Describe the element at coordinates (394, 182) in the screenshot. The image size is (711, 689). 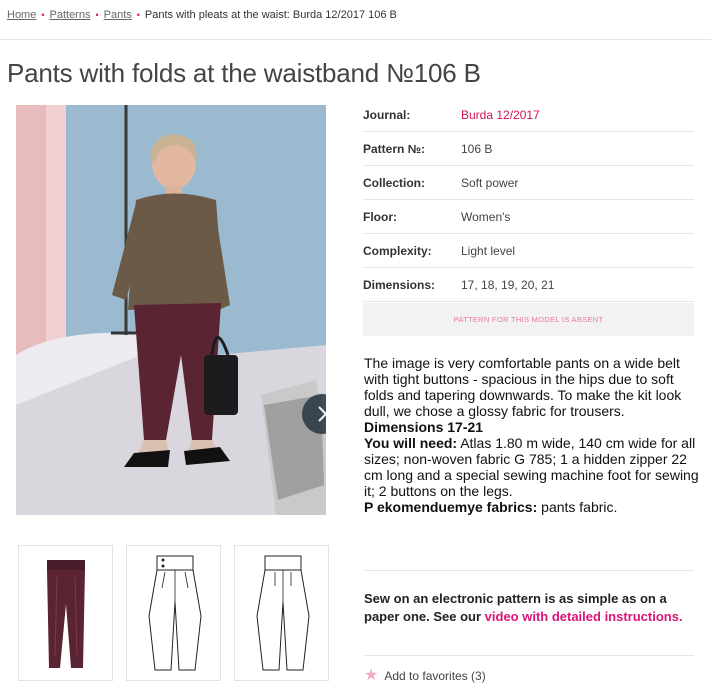
I see `detail-label: Collection:` at that location.